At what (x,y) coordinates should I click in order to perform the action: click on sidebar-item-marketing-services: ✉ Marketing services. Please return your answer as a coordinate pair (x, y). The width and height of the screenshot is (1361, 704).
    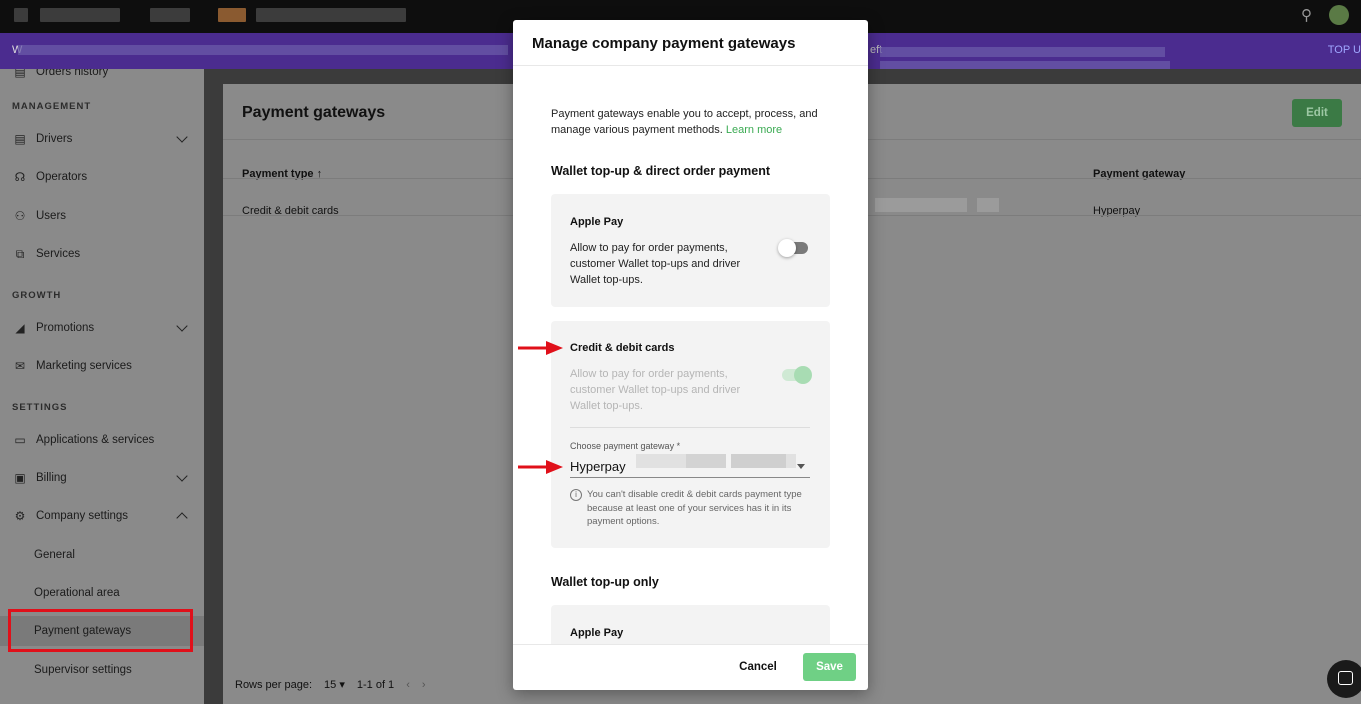
    Looking at the image, I should click on (102, 366).